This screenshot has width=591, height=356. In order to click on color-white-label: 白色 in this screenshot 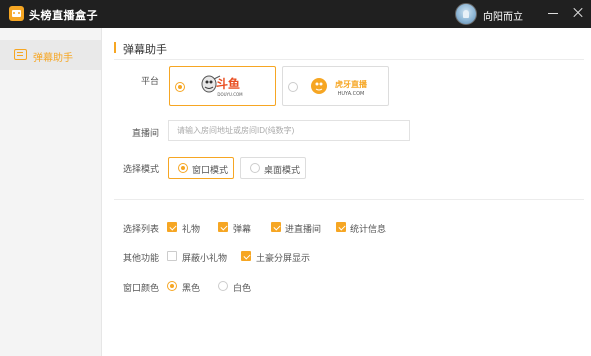, I will do `click(242, 288)`.